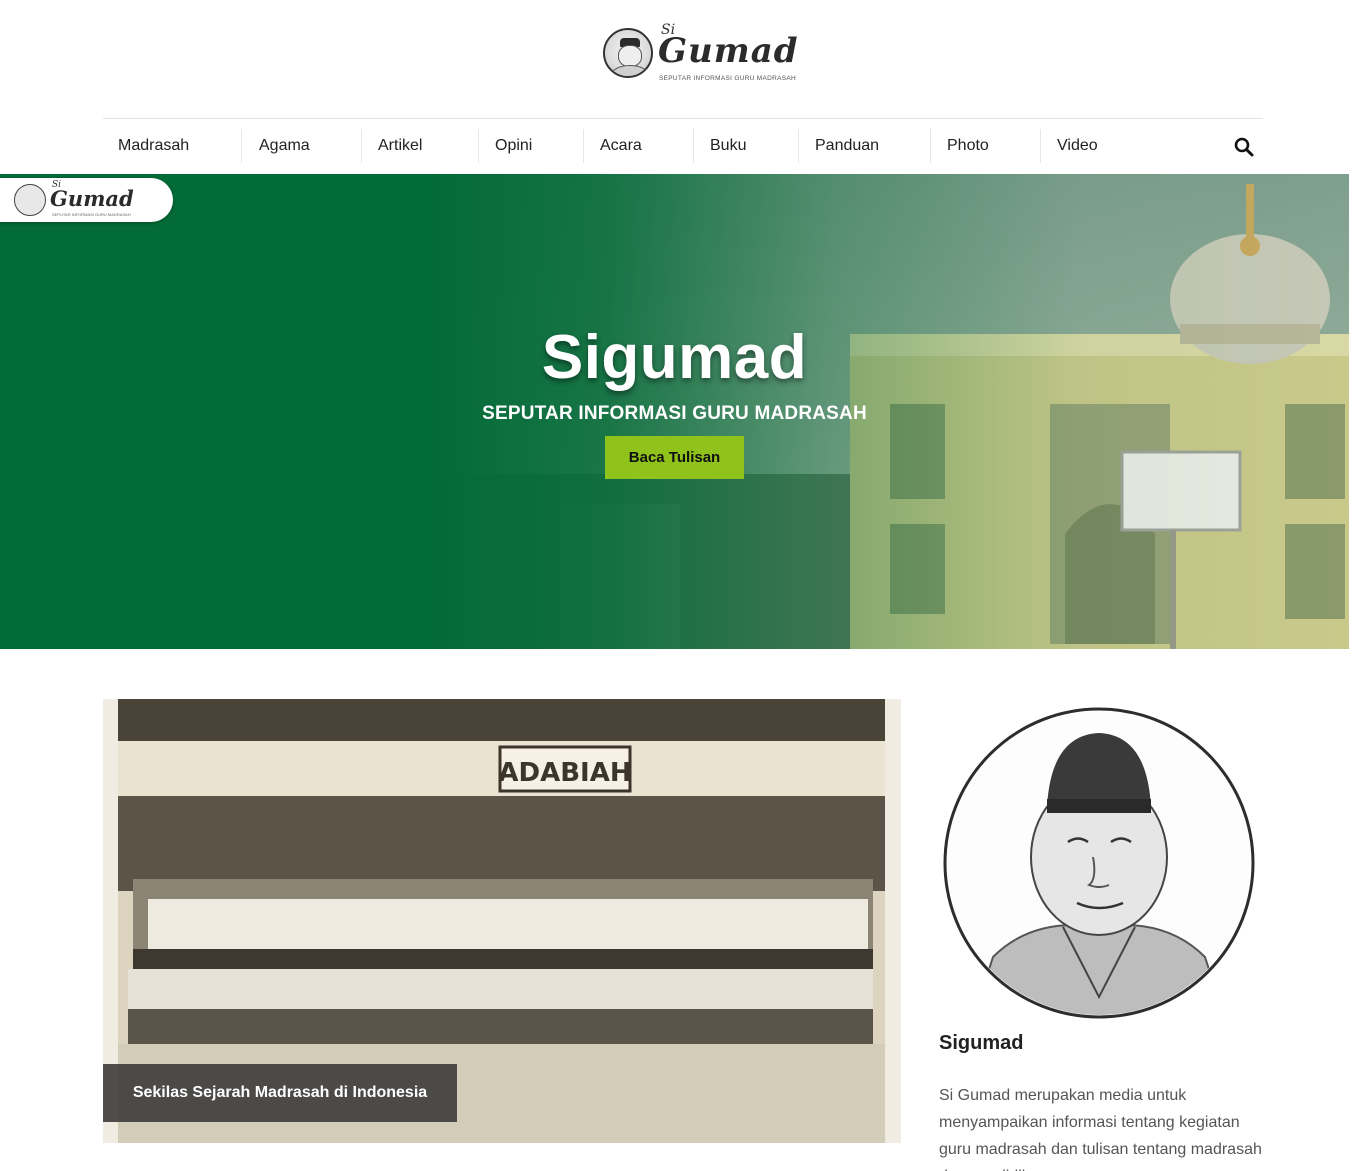 This screenshot has width=1366, height=1171. I want to click on site-logo: Si Gumad SEPUTAR INFORMASI GURU MADRASAH, so click(703, 53).